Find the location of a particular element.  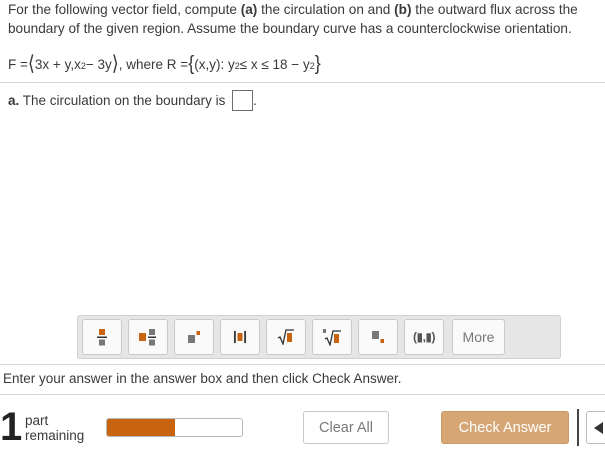

exponent-icon is located at coordinates (194, 337).